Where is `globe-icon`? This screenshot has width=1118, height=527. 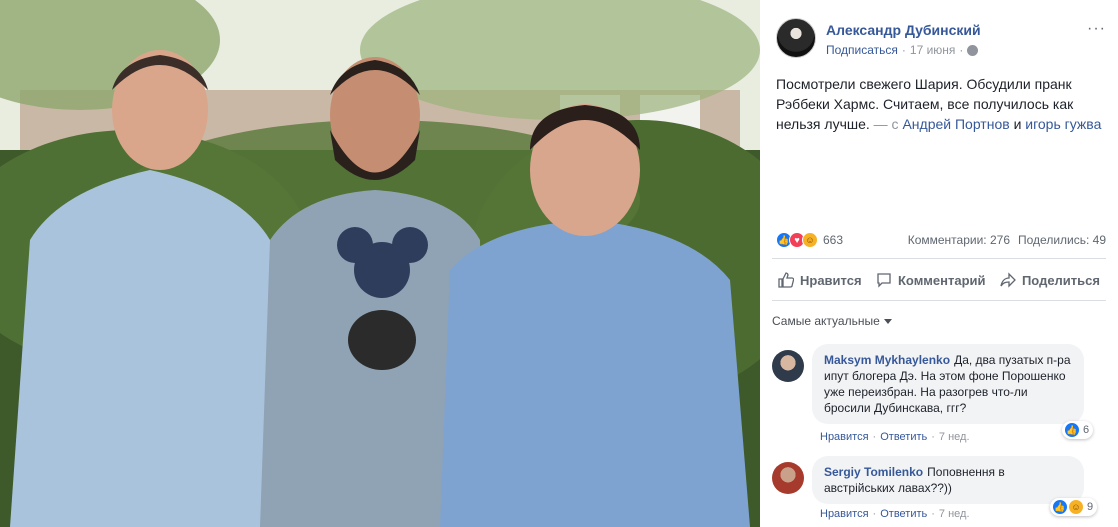 globe-icon is located at coordinates (973, 50).